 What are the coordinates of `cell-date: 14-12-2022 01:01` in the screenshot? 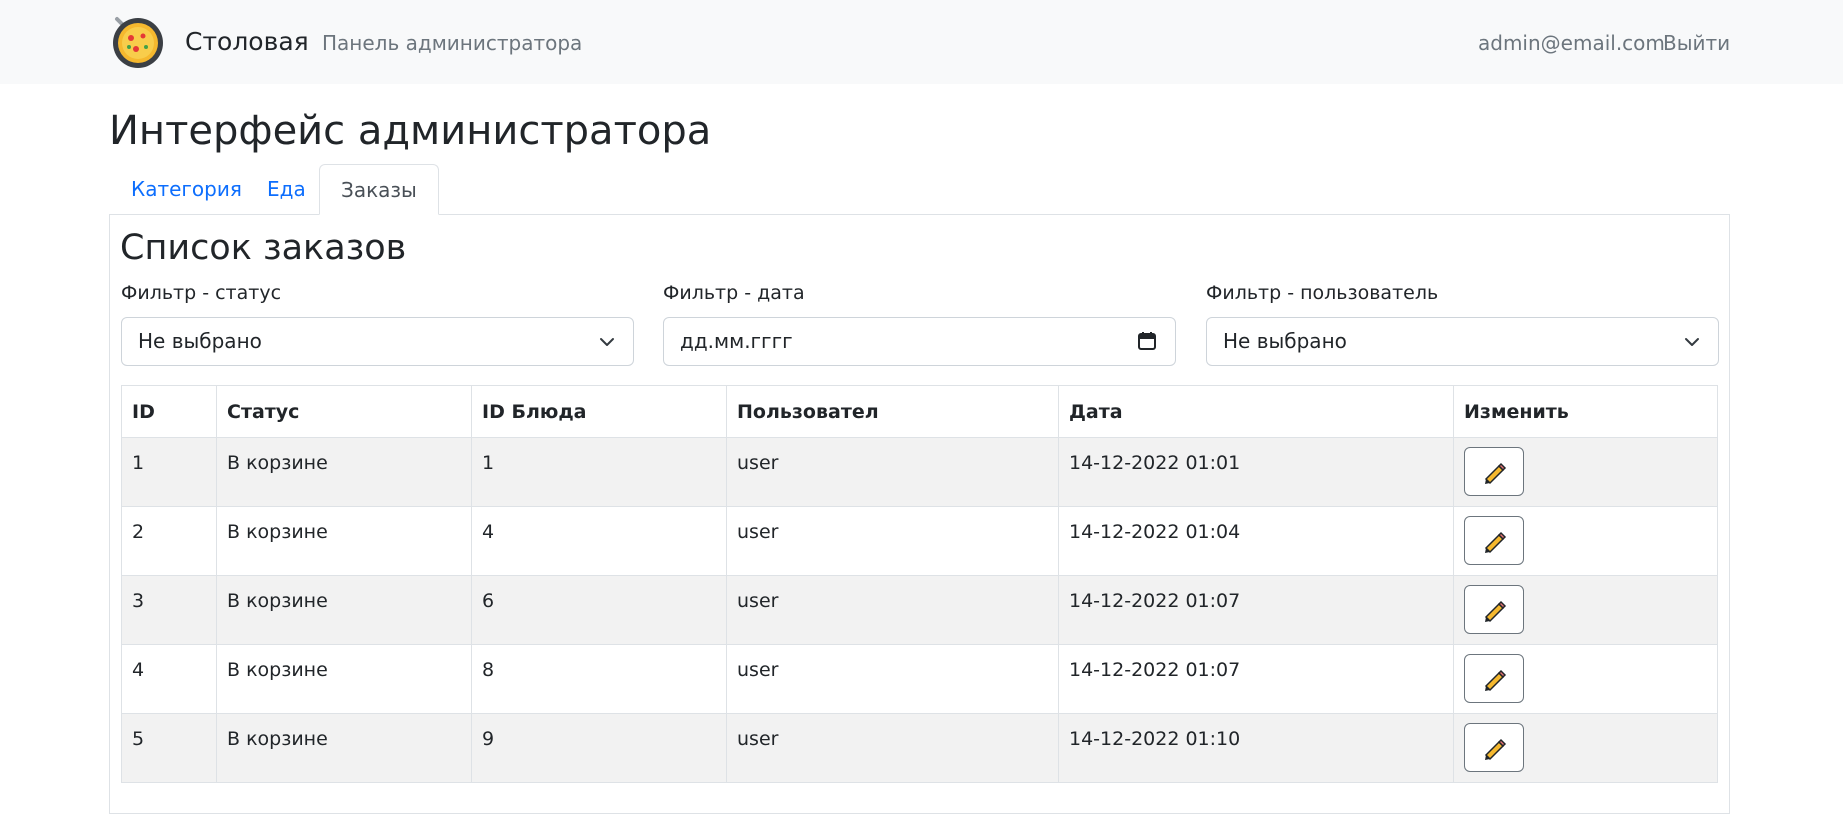 It's located at (1256, 472).